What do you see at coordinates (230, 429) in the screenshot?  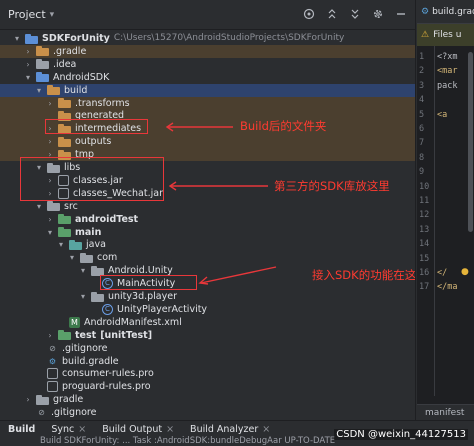 I see `tab-build-analyzer: Build Analyzer ×` at bounding box center [230, 429].